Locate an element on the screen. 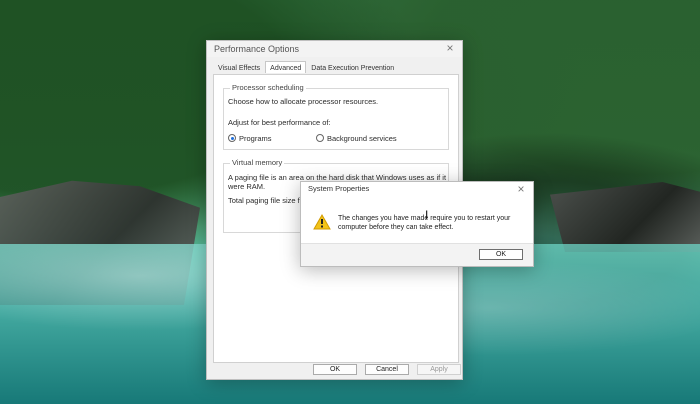 This screenshot has width=700, height=404. performance-options-buttons: OK Cancel Apply is located at coordinates (387, 369).